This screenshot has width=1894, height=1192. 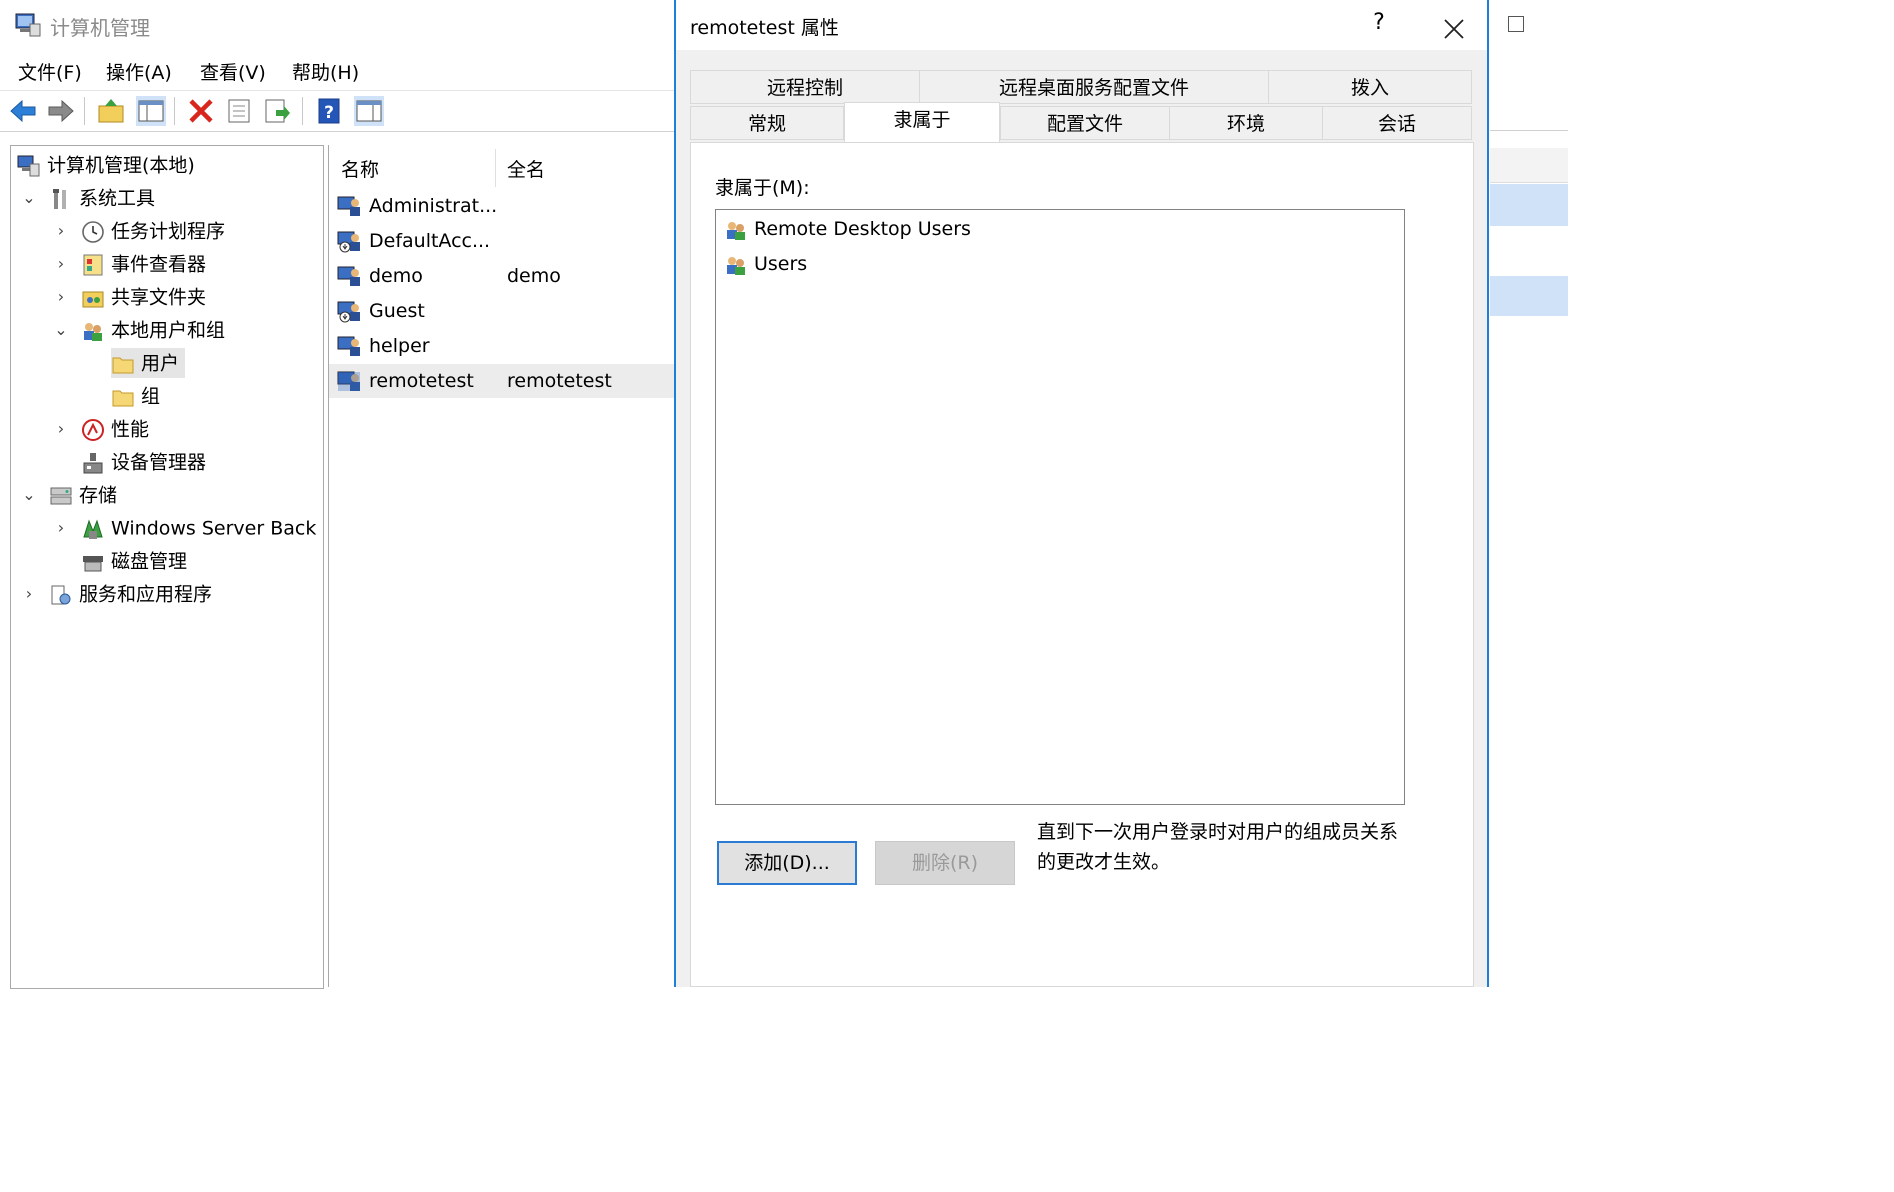 I want to click on tab-environment: 环境, so click(x=1246, y=123).